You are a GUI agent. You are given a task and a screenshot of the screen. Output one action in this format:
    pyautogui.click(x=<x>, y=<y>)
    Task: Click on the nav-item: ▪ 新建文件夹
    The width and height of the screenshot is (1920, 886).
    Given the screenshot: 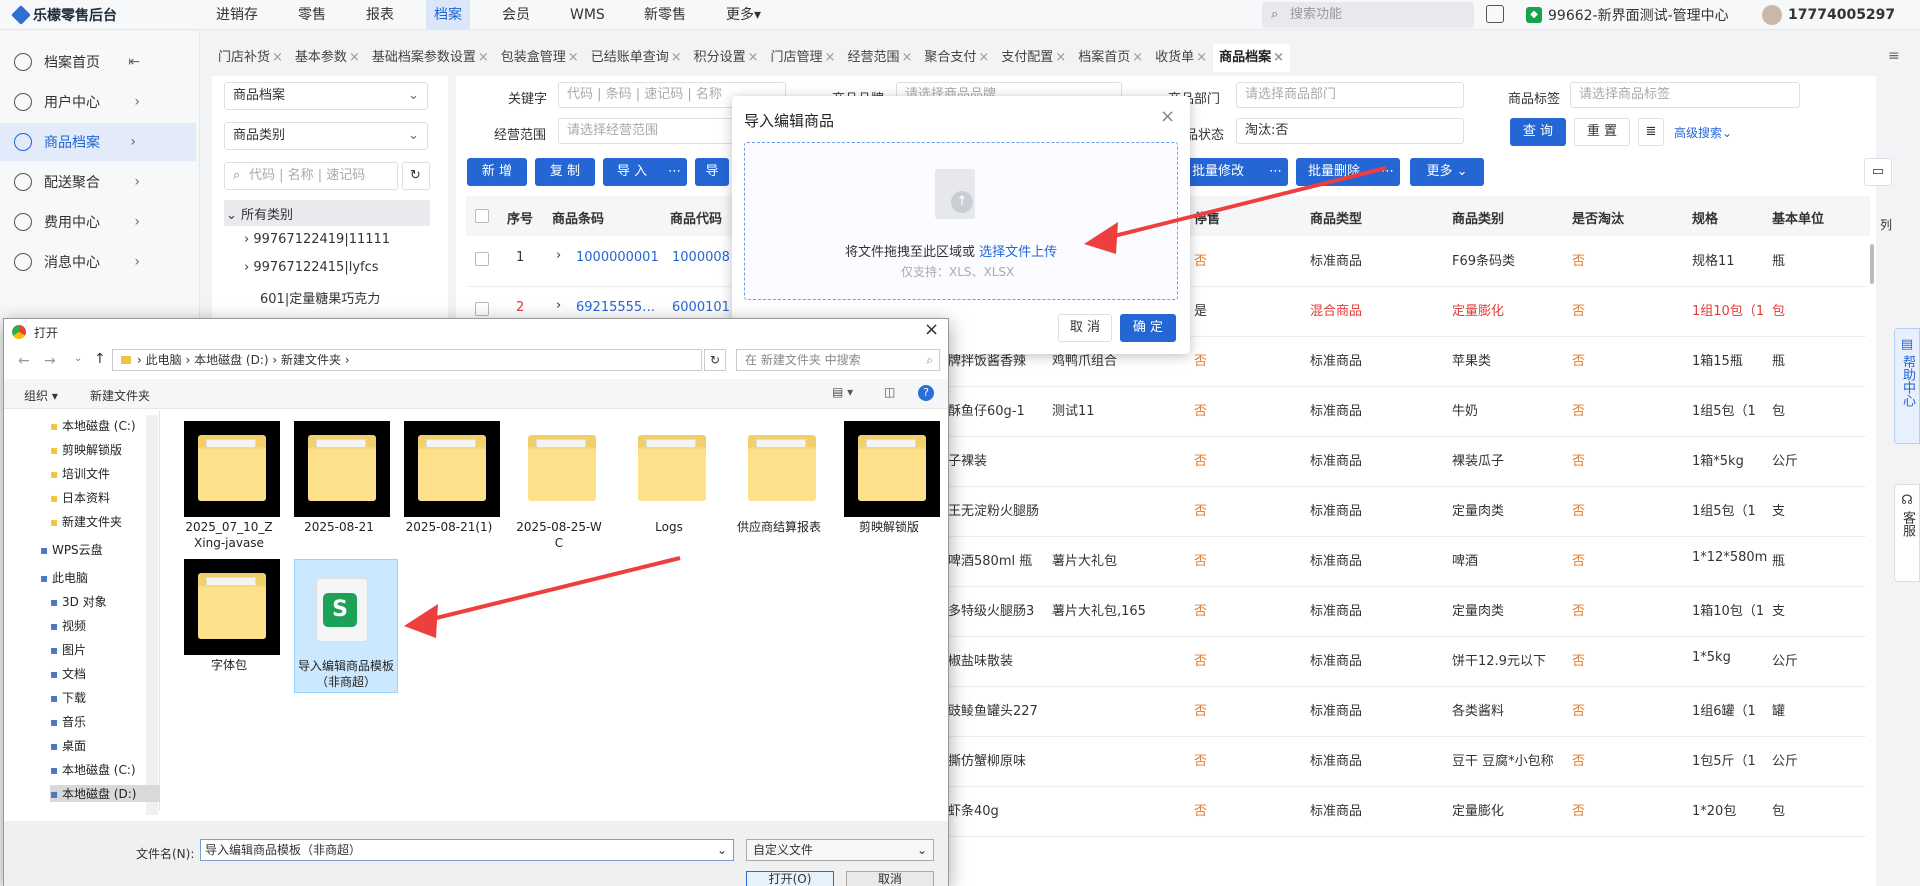 What is the action you would take?
    pyautogui.click(x=86, y=521)
    